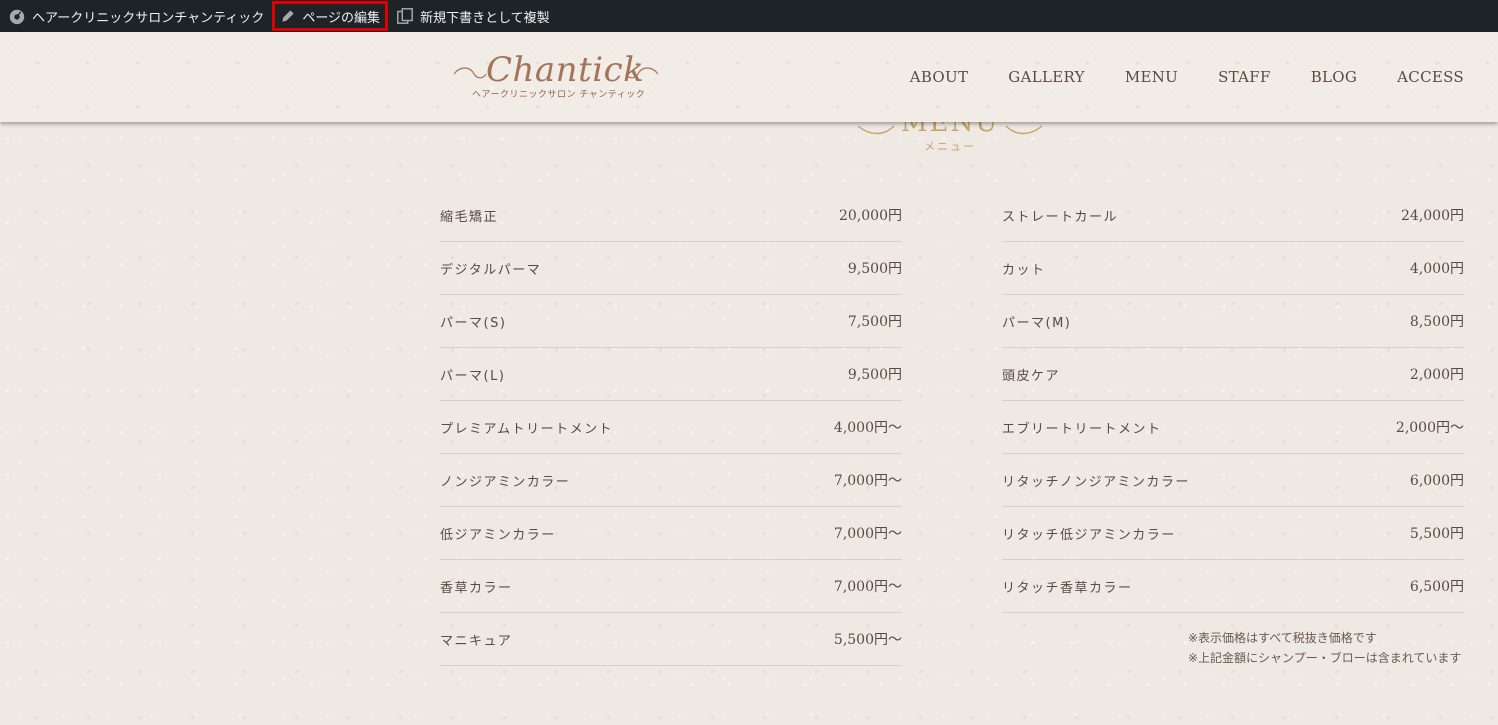 The width and height of the screenshot is (1498, 725). Describe the element at coordinates (749, 16) in the screenshot. I see `admin-bar: ヘアークリニックサロンチャンティック ページの編集 新規下書きとして複製` at that location.